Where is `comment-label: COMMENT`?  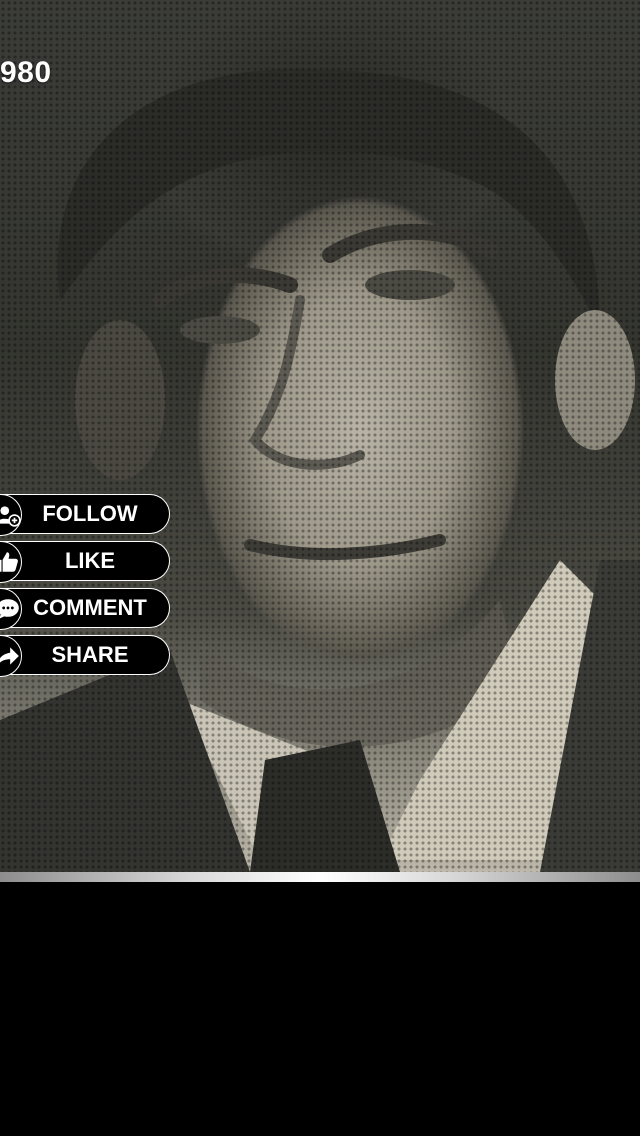 comment-label: COMMENT is located at coordinates (90, 607).